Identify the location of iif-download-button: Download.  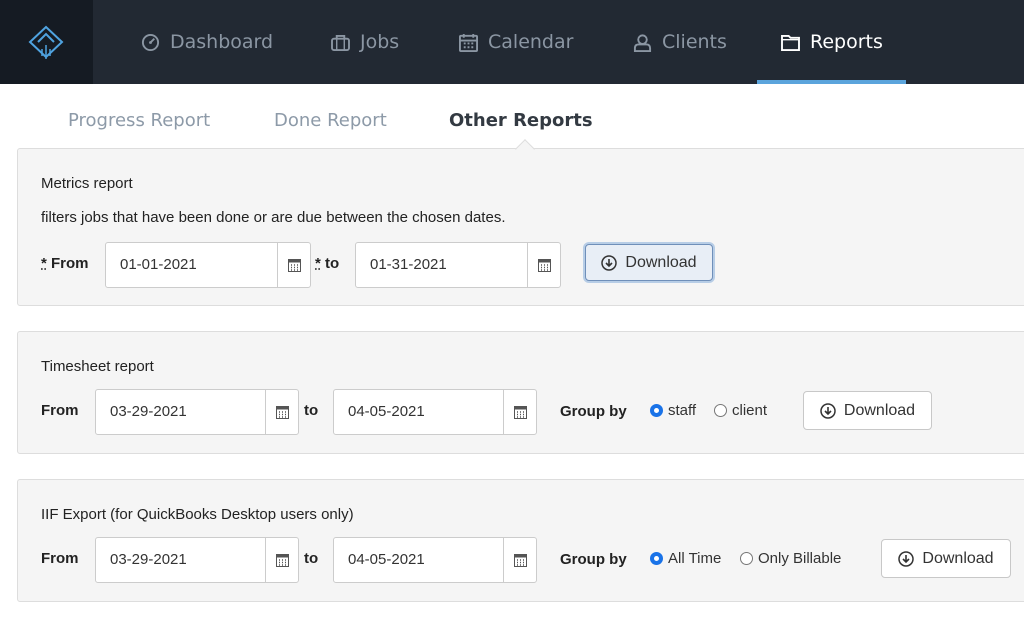
(946, 558).